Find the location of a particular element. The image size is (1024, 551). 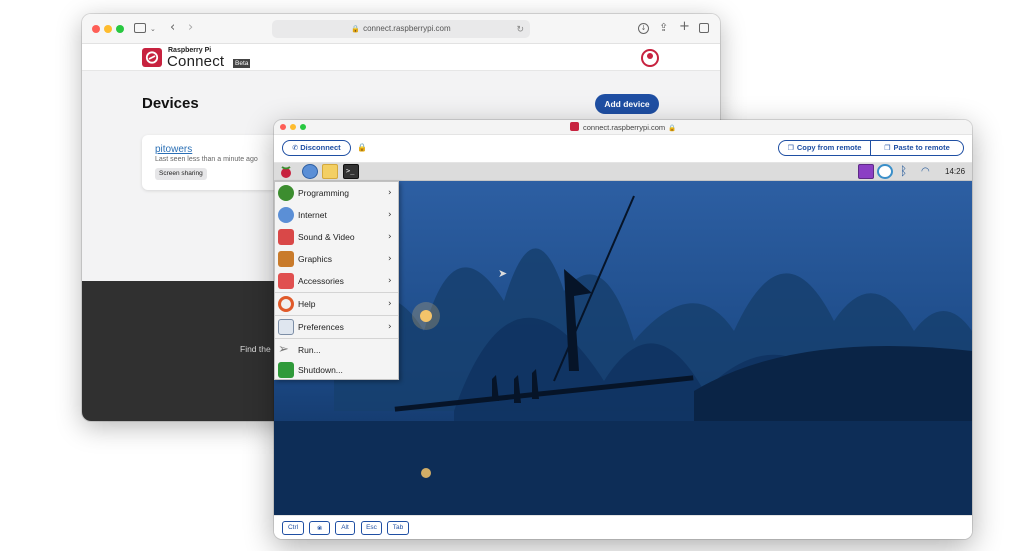

raspberry-pi-connect-favicon-icon is located at coordinates (574, 126).